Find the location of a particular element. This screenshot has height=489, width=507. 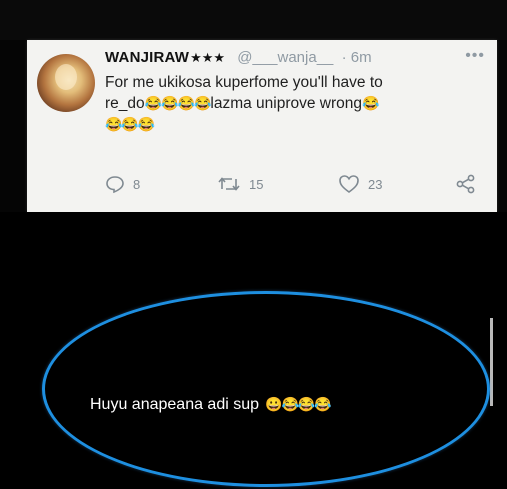

avatar is located at coordinates (66, 83).